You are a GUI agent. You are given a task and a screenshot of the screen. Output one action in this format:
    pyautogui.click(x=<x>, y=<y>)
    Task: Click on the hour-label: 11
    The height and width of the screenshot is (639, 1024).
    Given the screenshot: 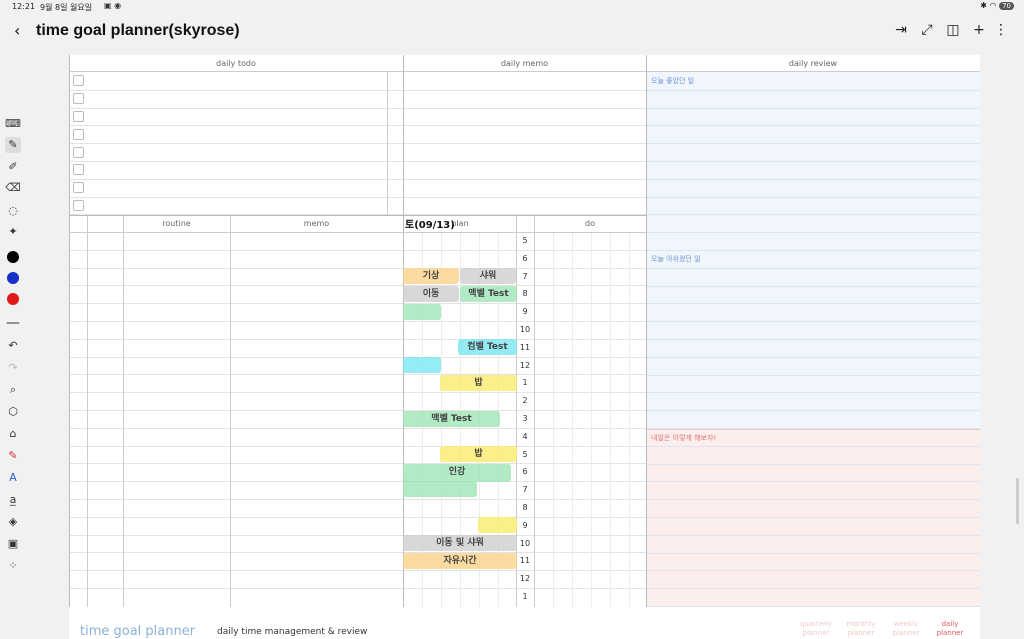 What is the action you would take?
    pyautogui.click(x=525, y=347)
    